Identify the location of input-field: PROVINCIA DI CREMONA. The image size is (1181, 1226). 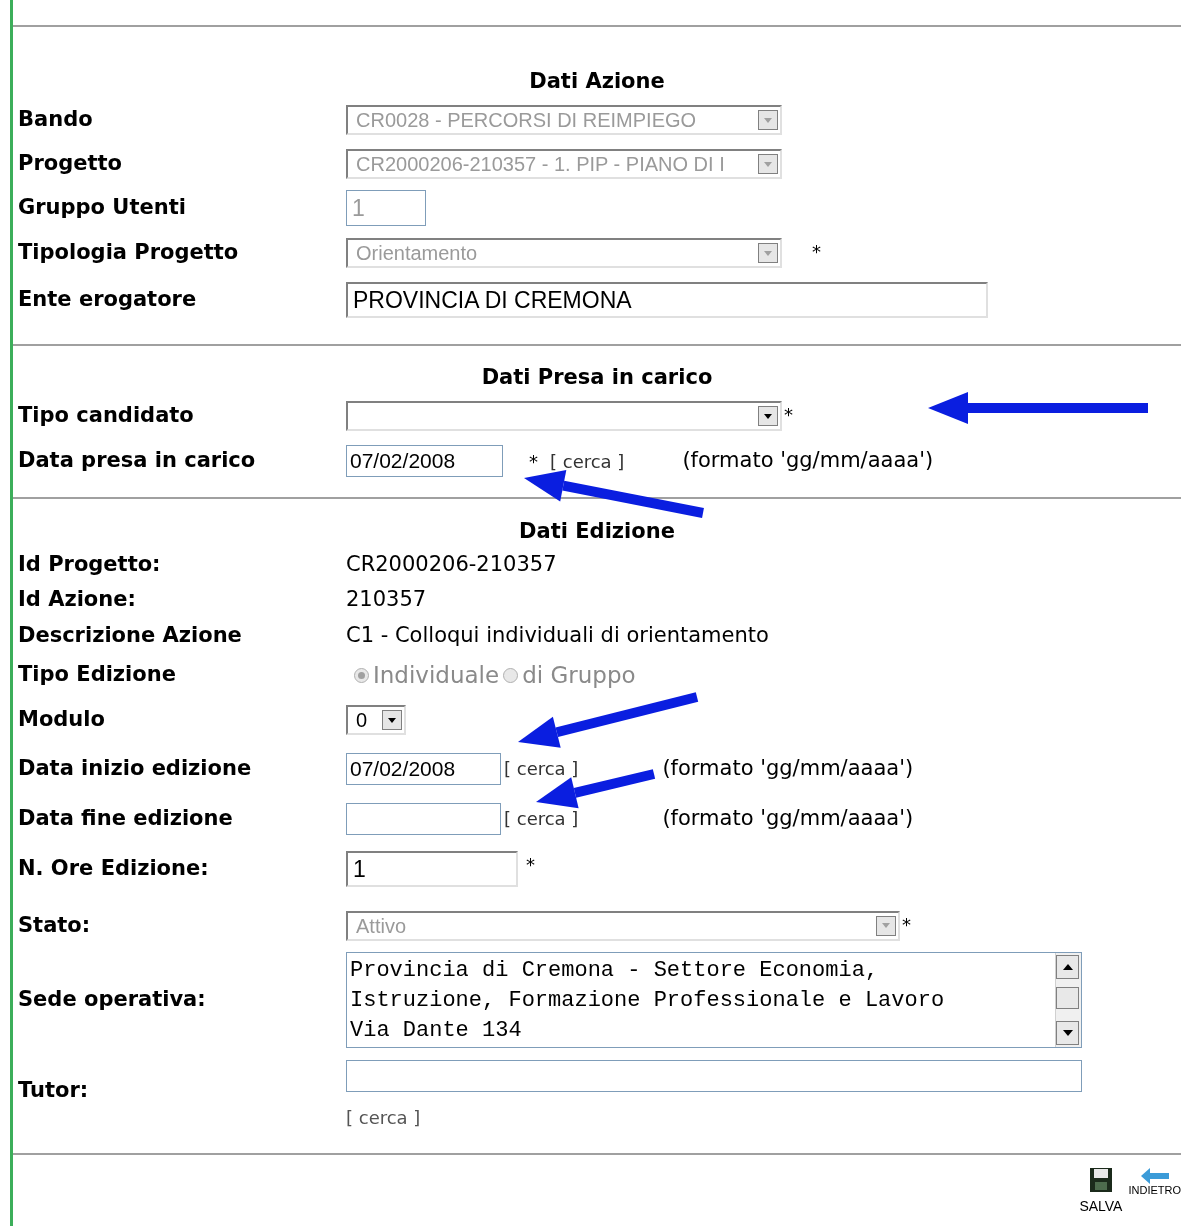
(667, 300).